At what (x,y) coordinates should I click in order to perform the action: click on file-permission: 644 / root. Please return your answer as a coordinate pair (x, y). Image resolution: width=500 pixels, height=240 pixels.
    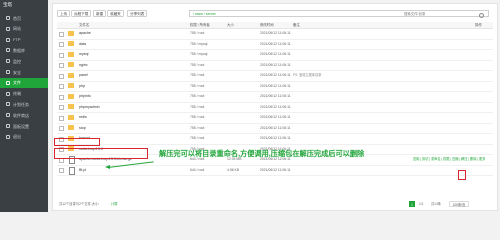
    Looking at the image, I should click on (197, 170).